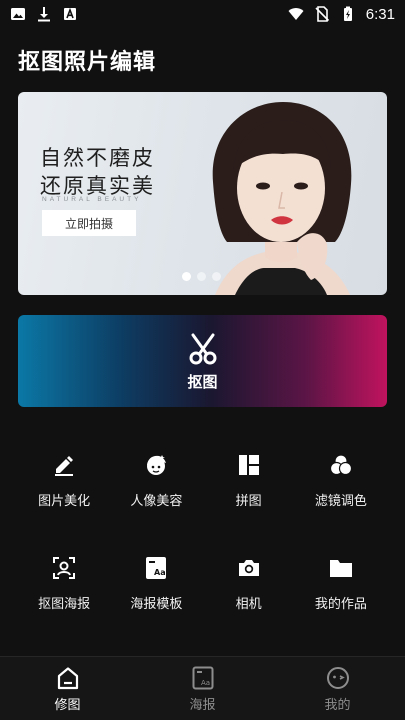  Describe the element at coordinates (64, 466) in the screenshot. I see `edit-pen-icon` at that location.